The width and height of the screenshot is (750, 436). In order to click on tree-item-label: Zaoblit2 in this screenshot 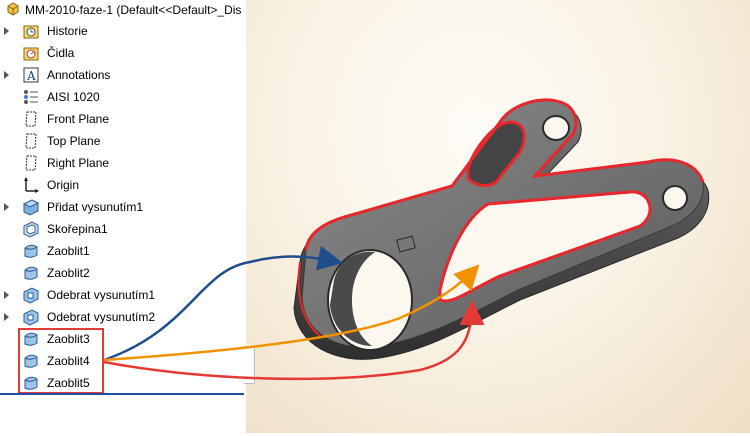, I will do `click(68, 273)`.